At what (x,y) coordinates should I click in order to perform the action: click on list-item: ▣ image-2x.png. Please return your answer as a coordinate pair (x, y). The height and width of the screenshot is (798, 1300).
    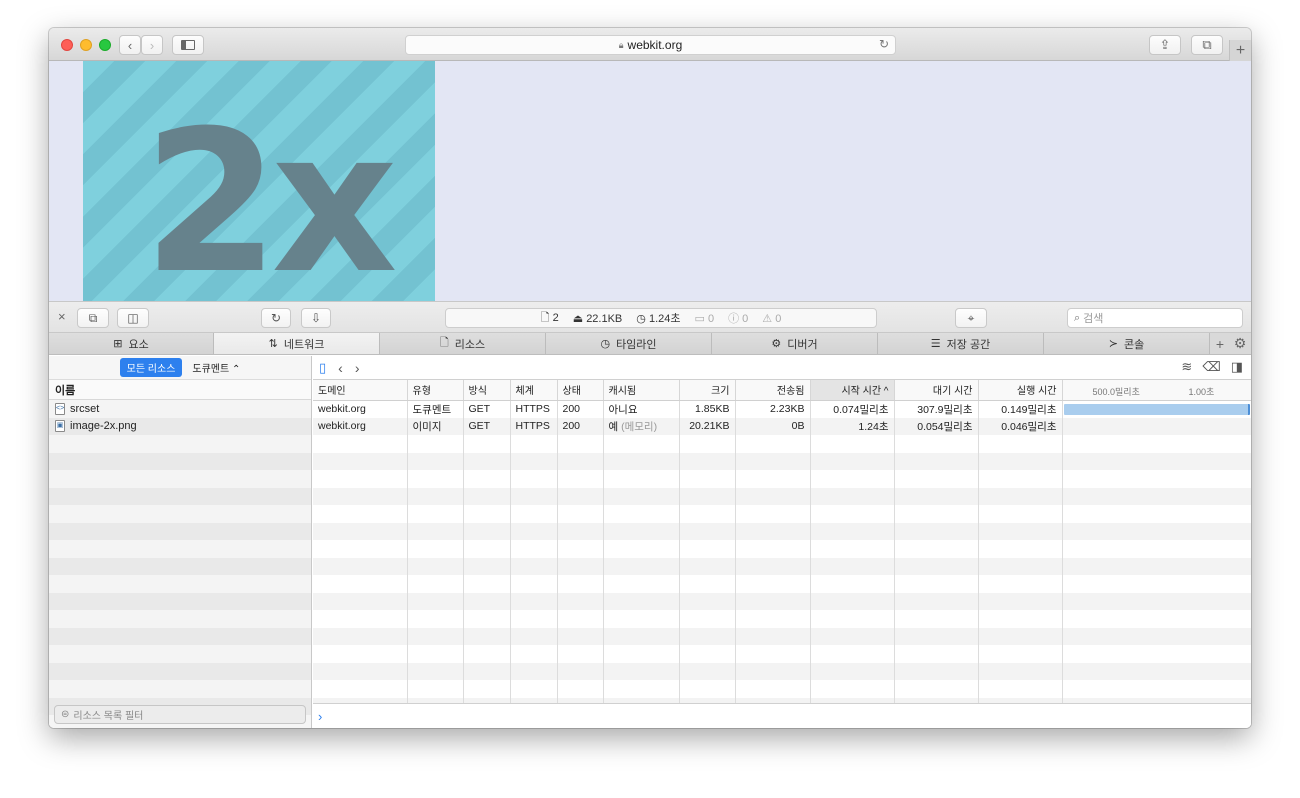
    Looking at the image, I should click on (180, 426).